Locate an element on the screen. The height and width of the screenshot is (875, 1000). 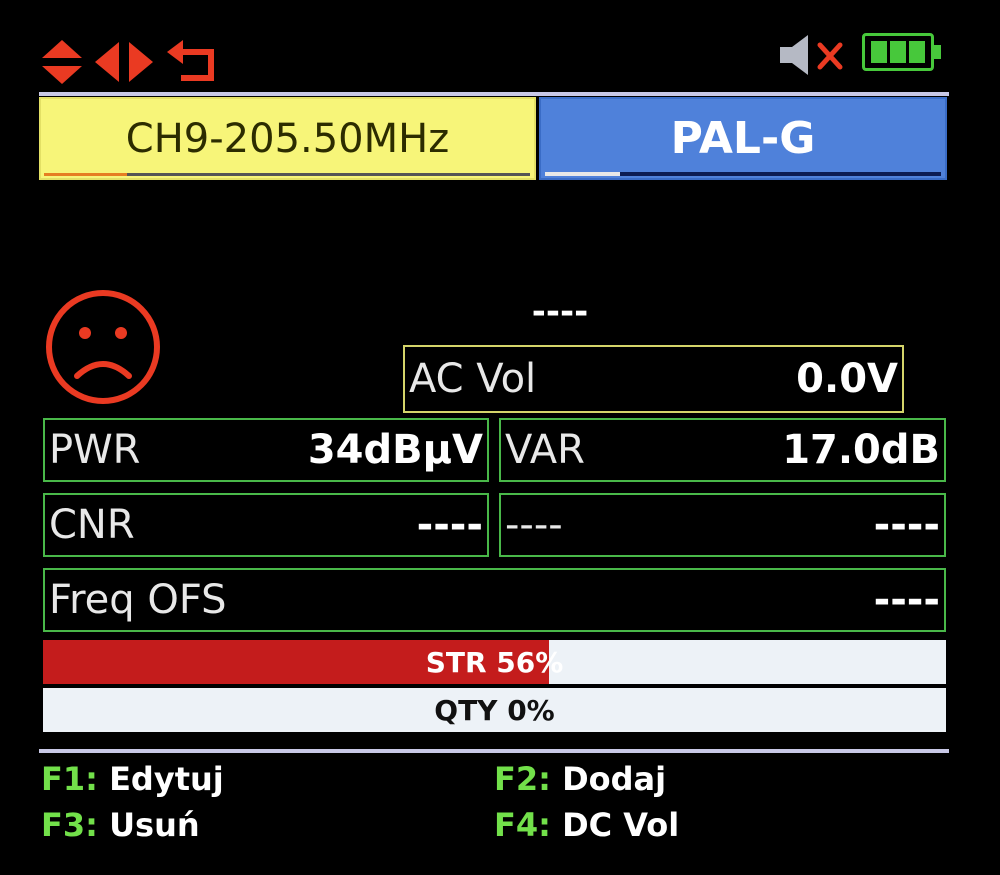
extra-box: ---- ---- is located at coordinates (722, 525).